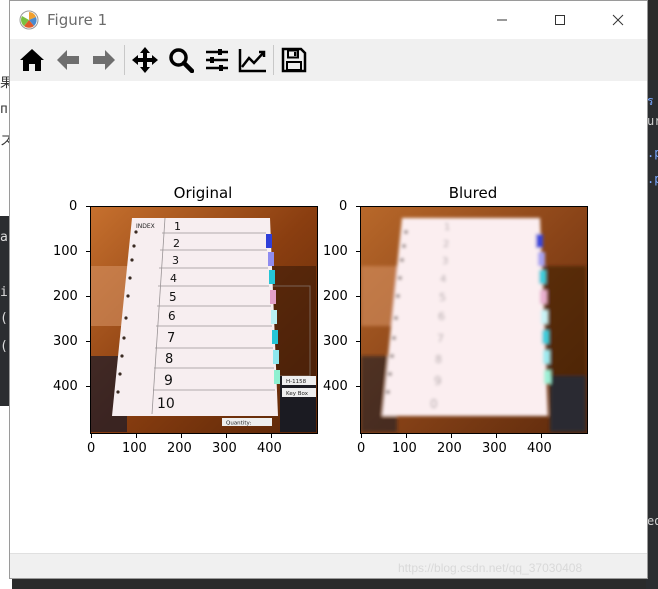 The width and height of the screenshot is (658, 589). I want to click on maximize-button, so click(560, 20).